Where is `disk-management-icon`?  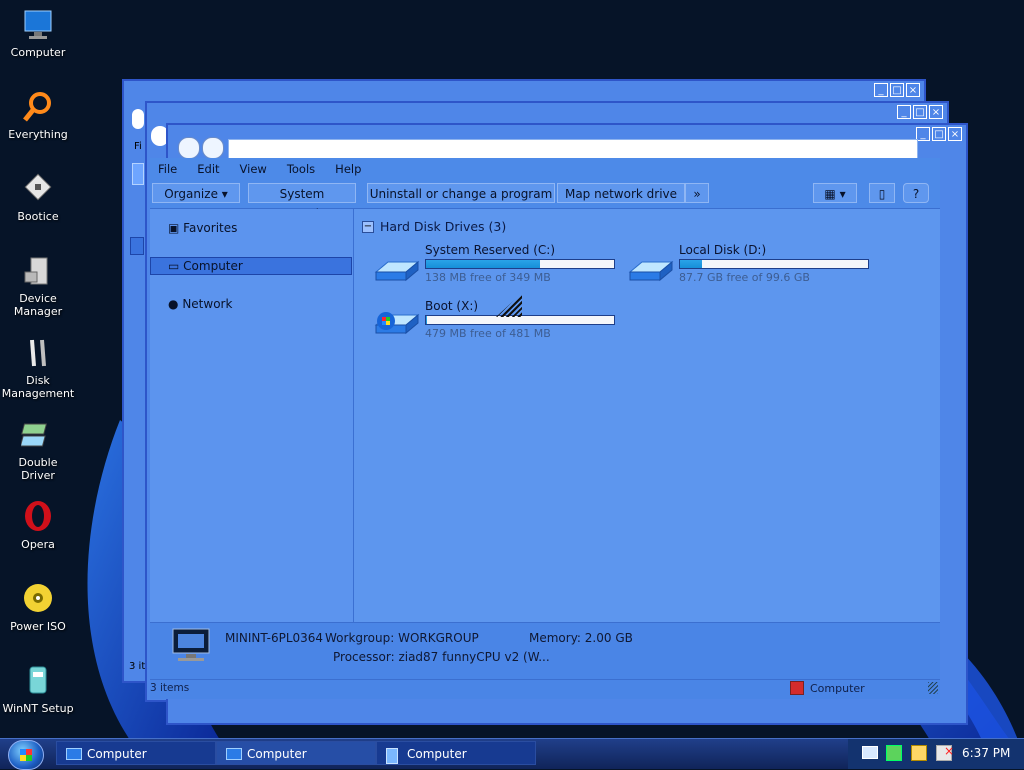 disk-management-icon is located at coordinates (38, 353).